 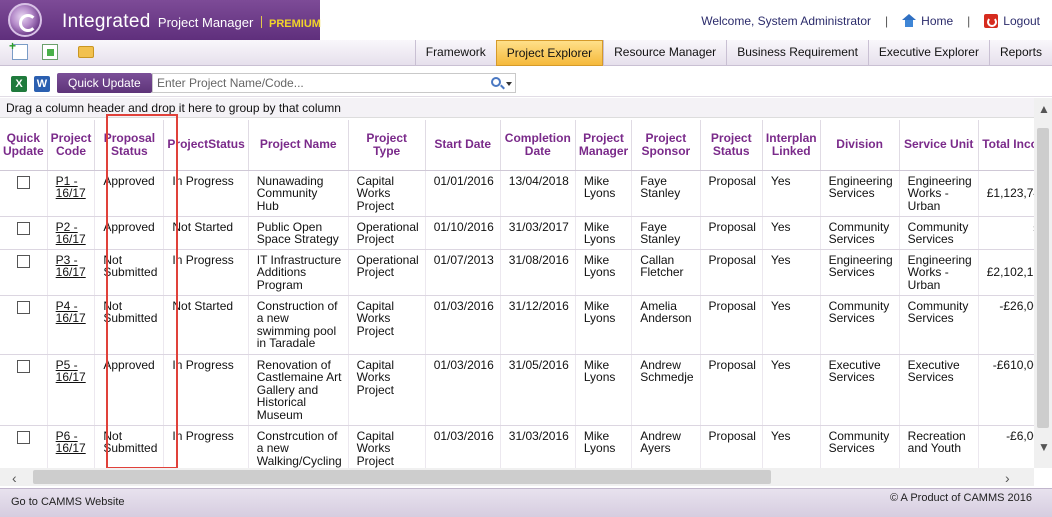 I want to click on project-search-input, so click(x=318, y=83).